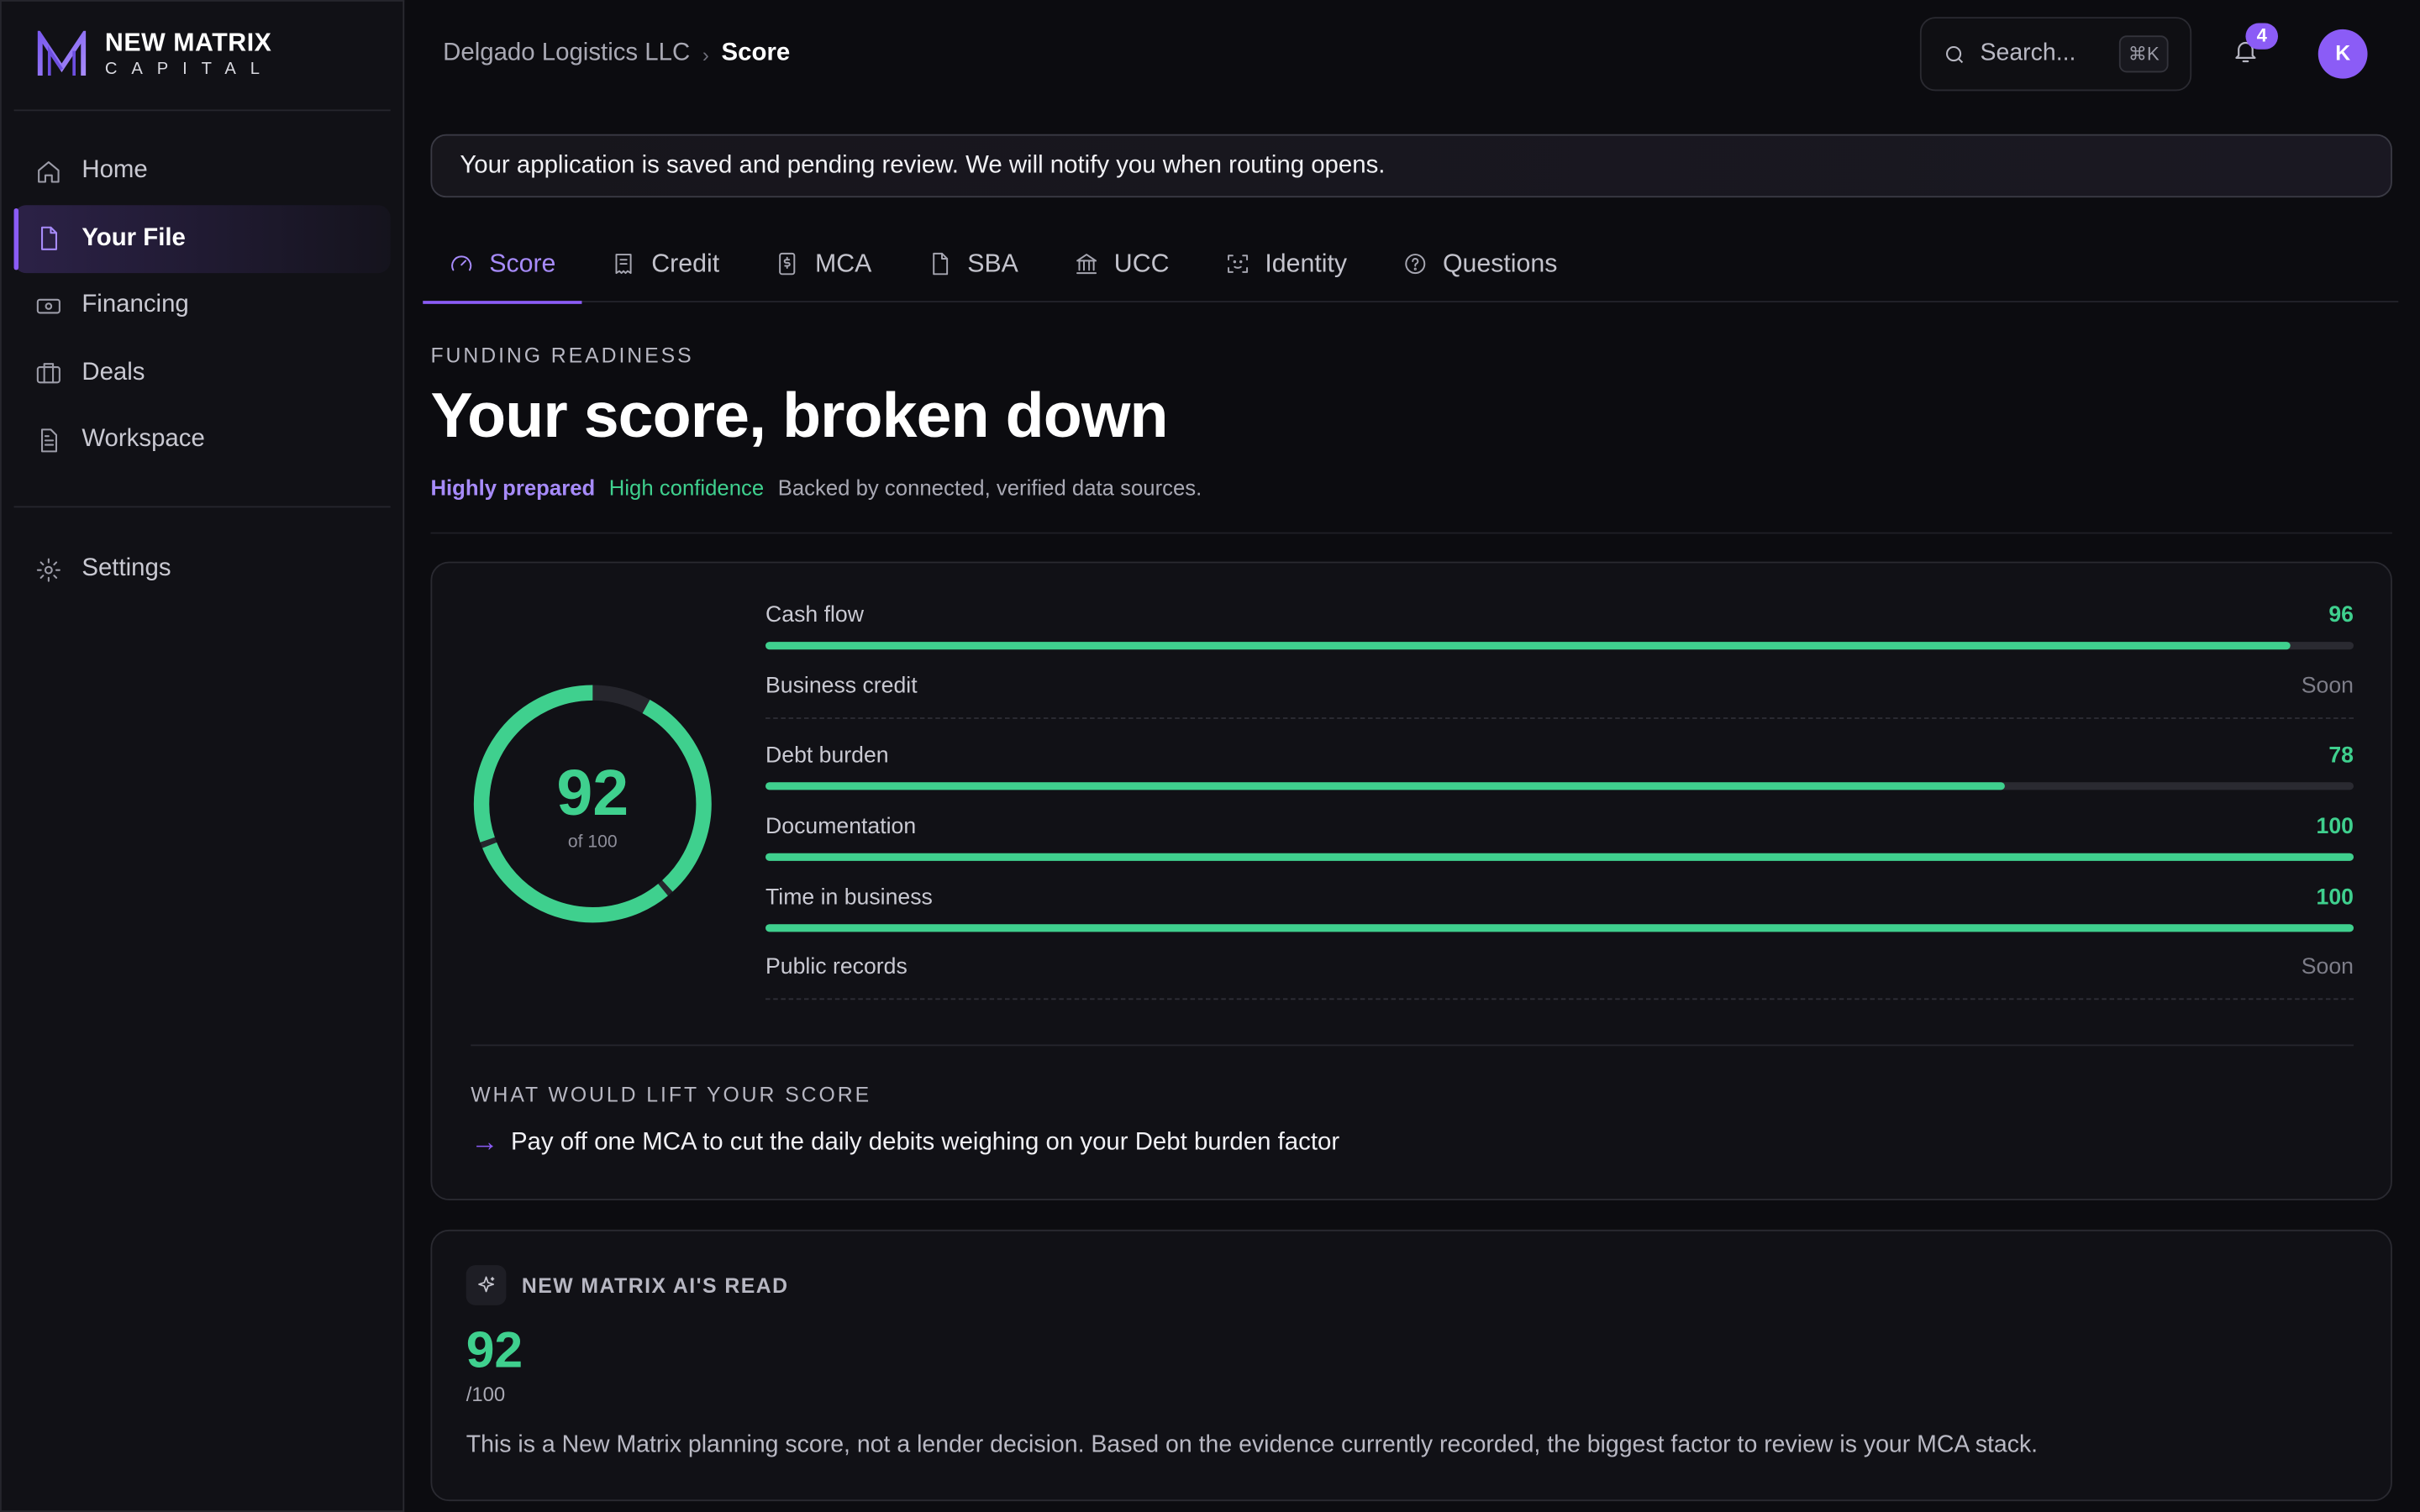  I want to click on scan-face-icon, so click(1237, 264).